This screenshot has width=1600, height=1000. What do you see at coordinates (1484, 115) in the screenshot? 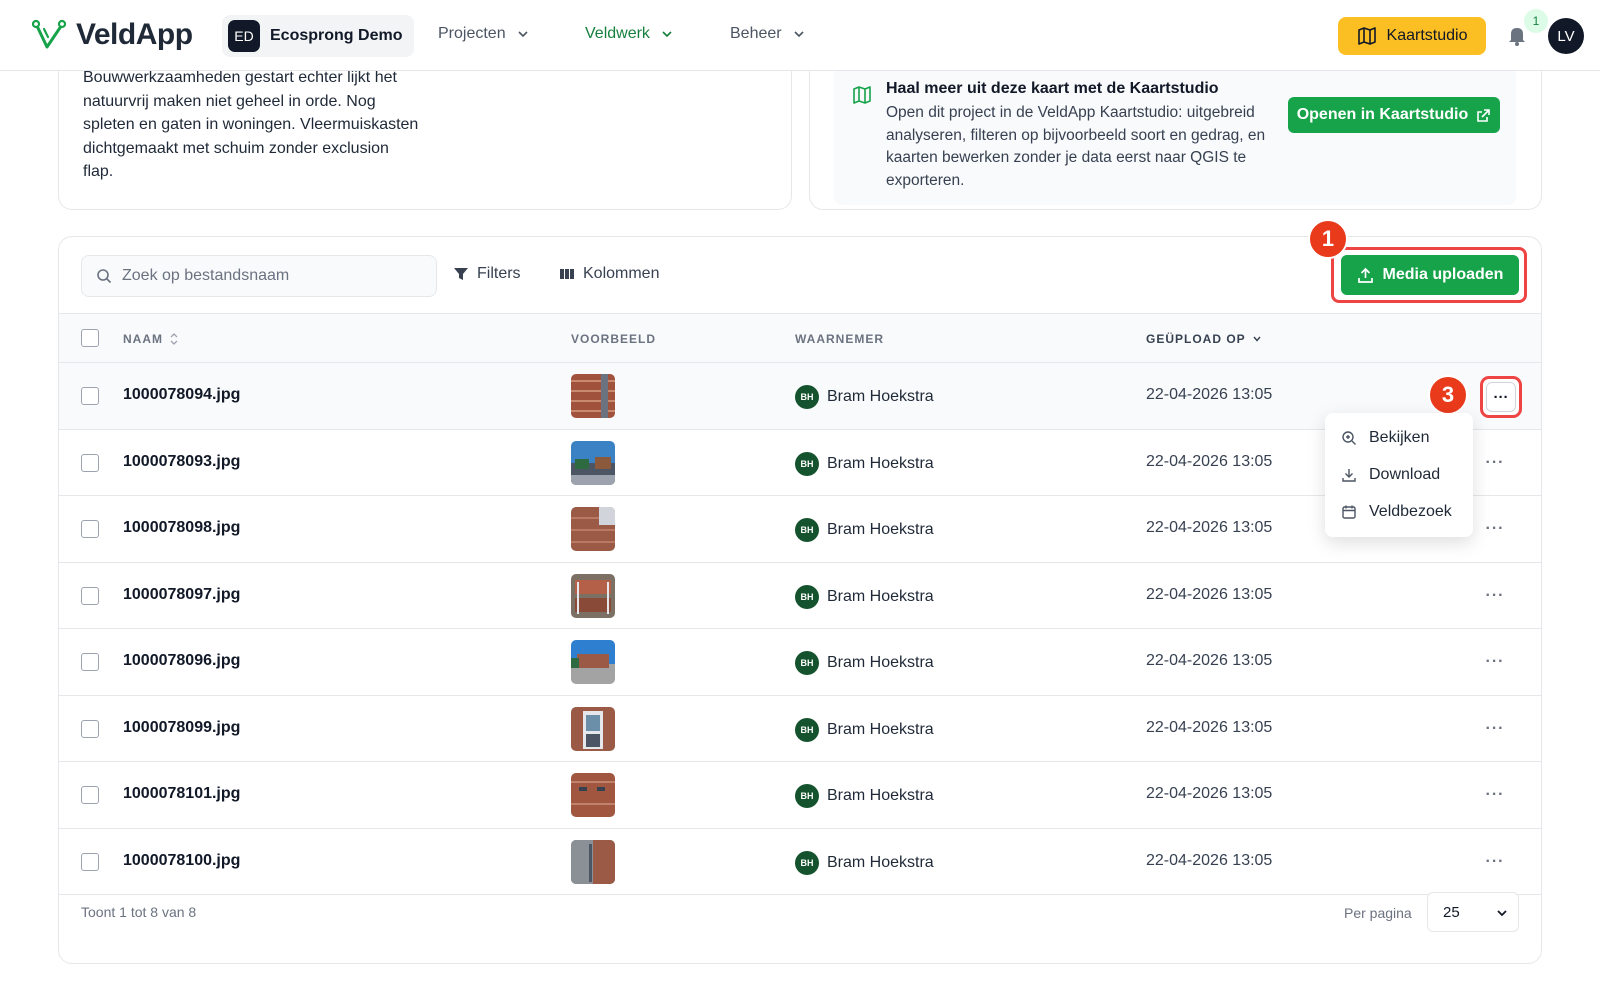
I see `external-link-icon` at bounding box center [1484, 115].